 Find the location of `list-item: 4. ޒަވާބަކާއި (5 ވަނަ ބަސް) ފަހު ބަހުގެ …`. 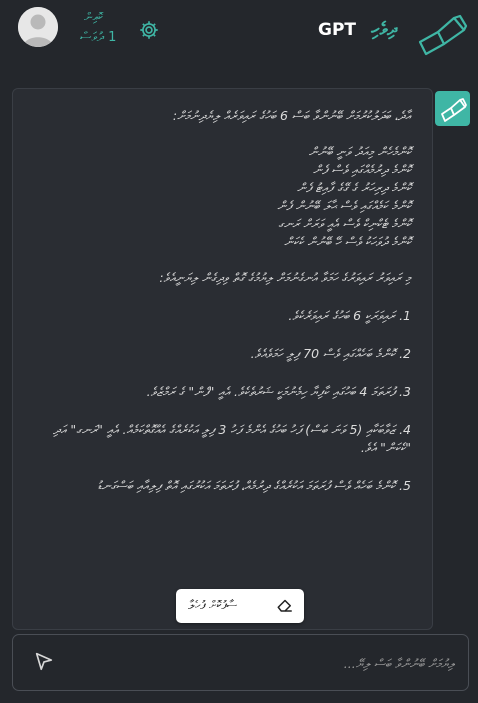

list-item: 4. ޒަވާބަކާއި (5 ވަނަ ބަސް) ފަހު ބަހުގެ … is located at coordinates (232, 438).